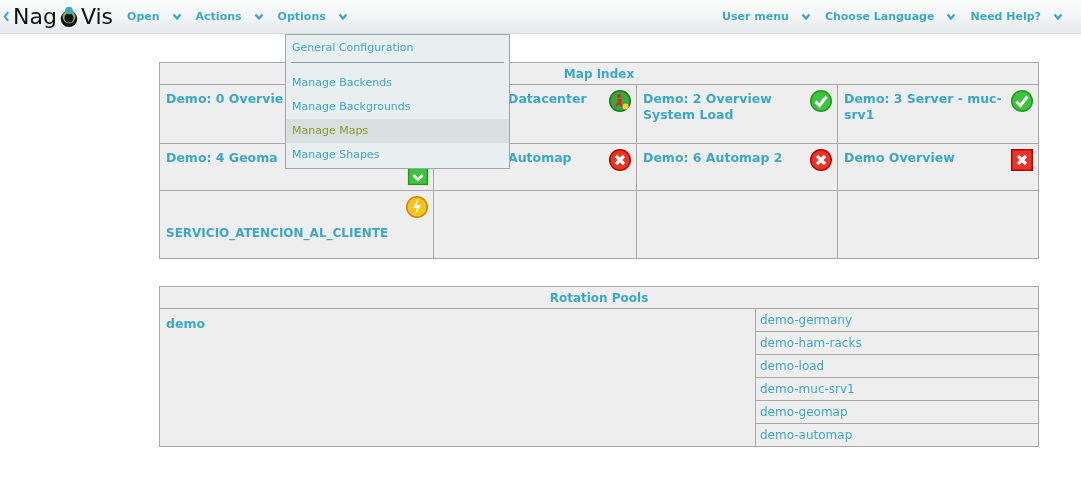  I want to click on pool-map-link: demo-automap, so click(897, 435).